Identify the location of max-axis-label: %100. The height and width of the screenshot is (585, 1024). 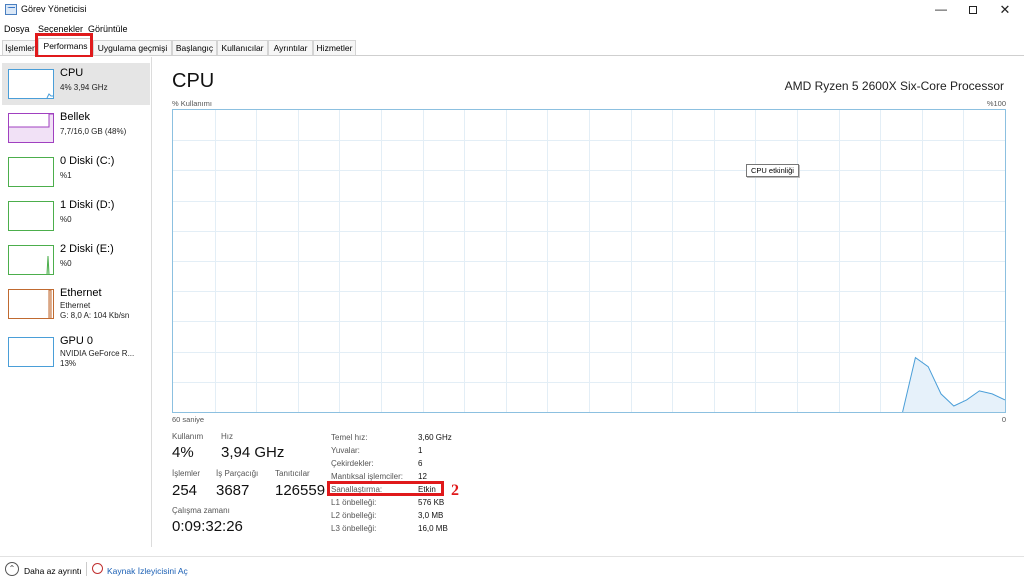
(996, 103).